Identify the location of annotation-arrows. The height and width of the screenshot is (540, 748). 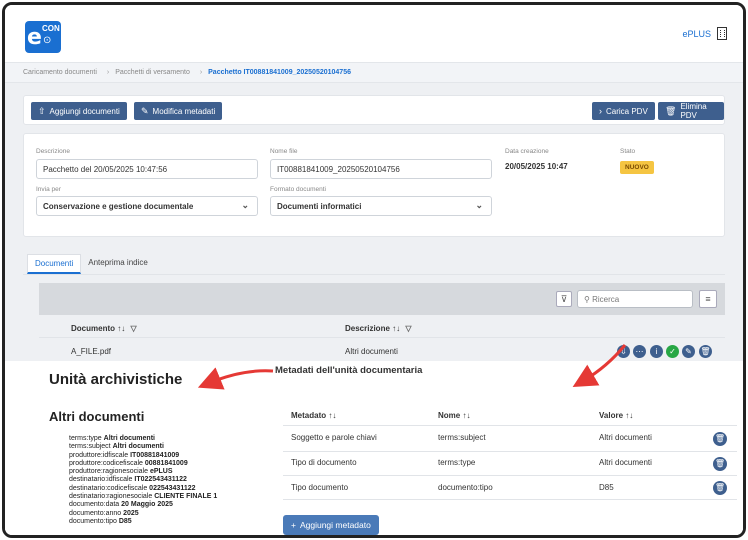
(412, 367).